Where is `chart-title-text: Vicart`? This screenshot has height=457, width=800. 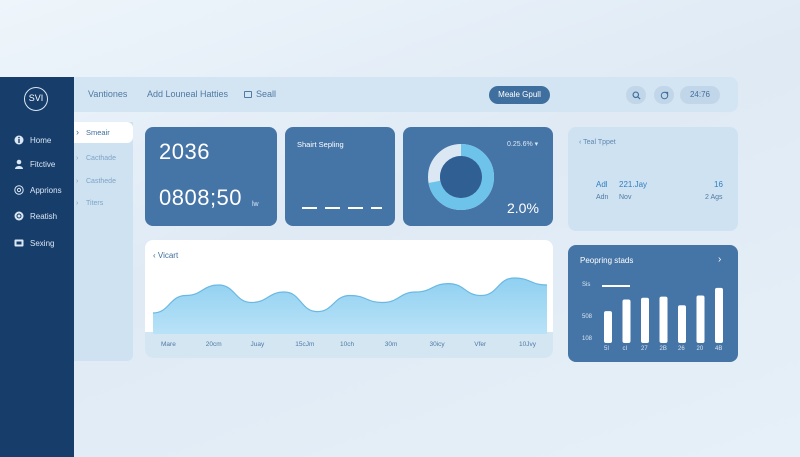
chart-title-text: Vicart is located at coordinates (168, 255).